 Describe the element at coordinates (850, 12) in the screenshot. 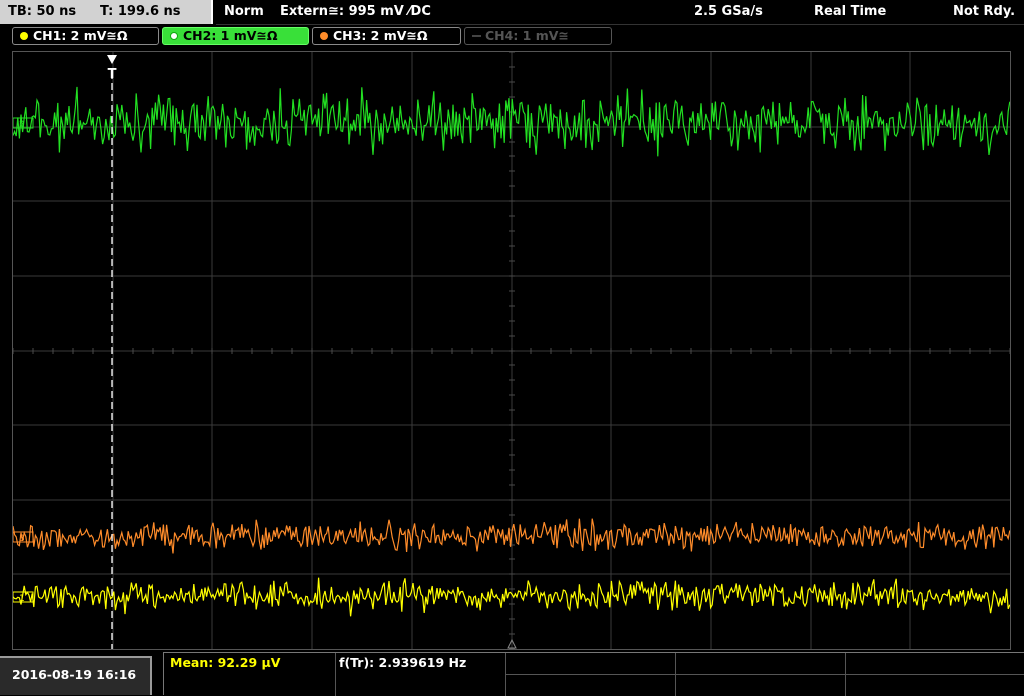

I see `acquisition-mode: Real Time` at that location.